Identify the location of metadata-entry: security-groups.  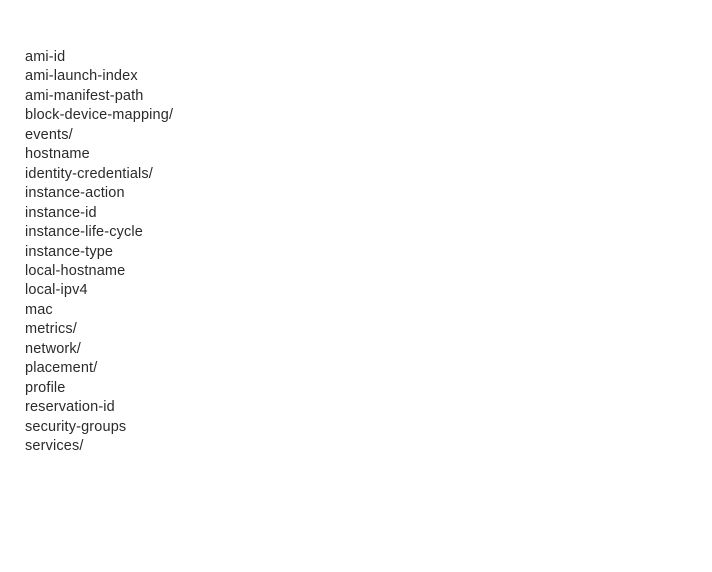
(76, 426).